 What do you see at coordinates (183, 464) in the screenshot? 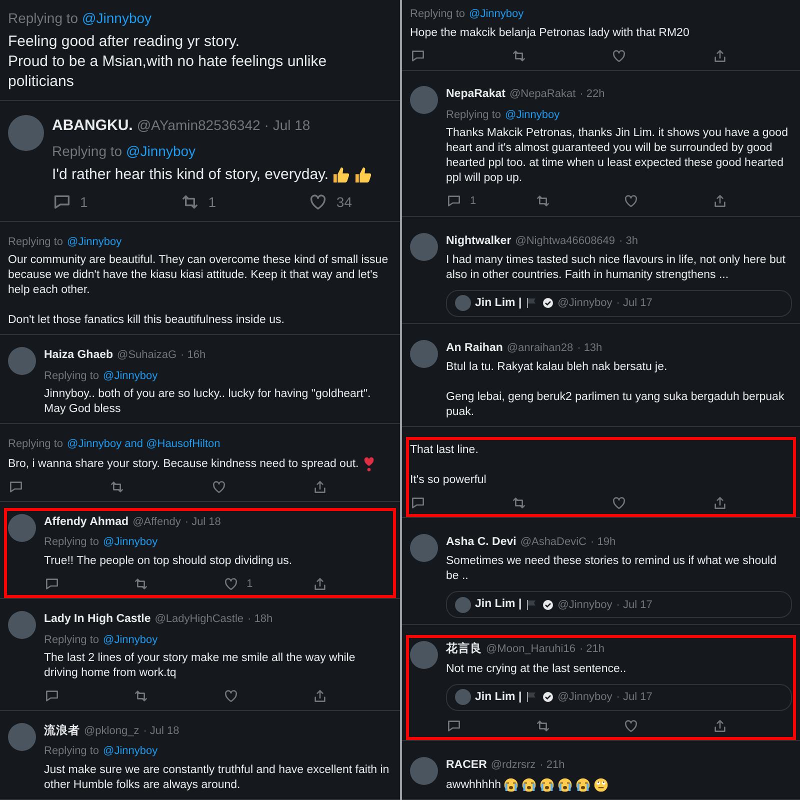
I see `tweet-text: Bro, i wanna share your story. Because kindness need to spread out.` at bounding box center [183, 464].